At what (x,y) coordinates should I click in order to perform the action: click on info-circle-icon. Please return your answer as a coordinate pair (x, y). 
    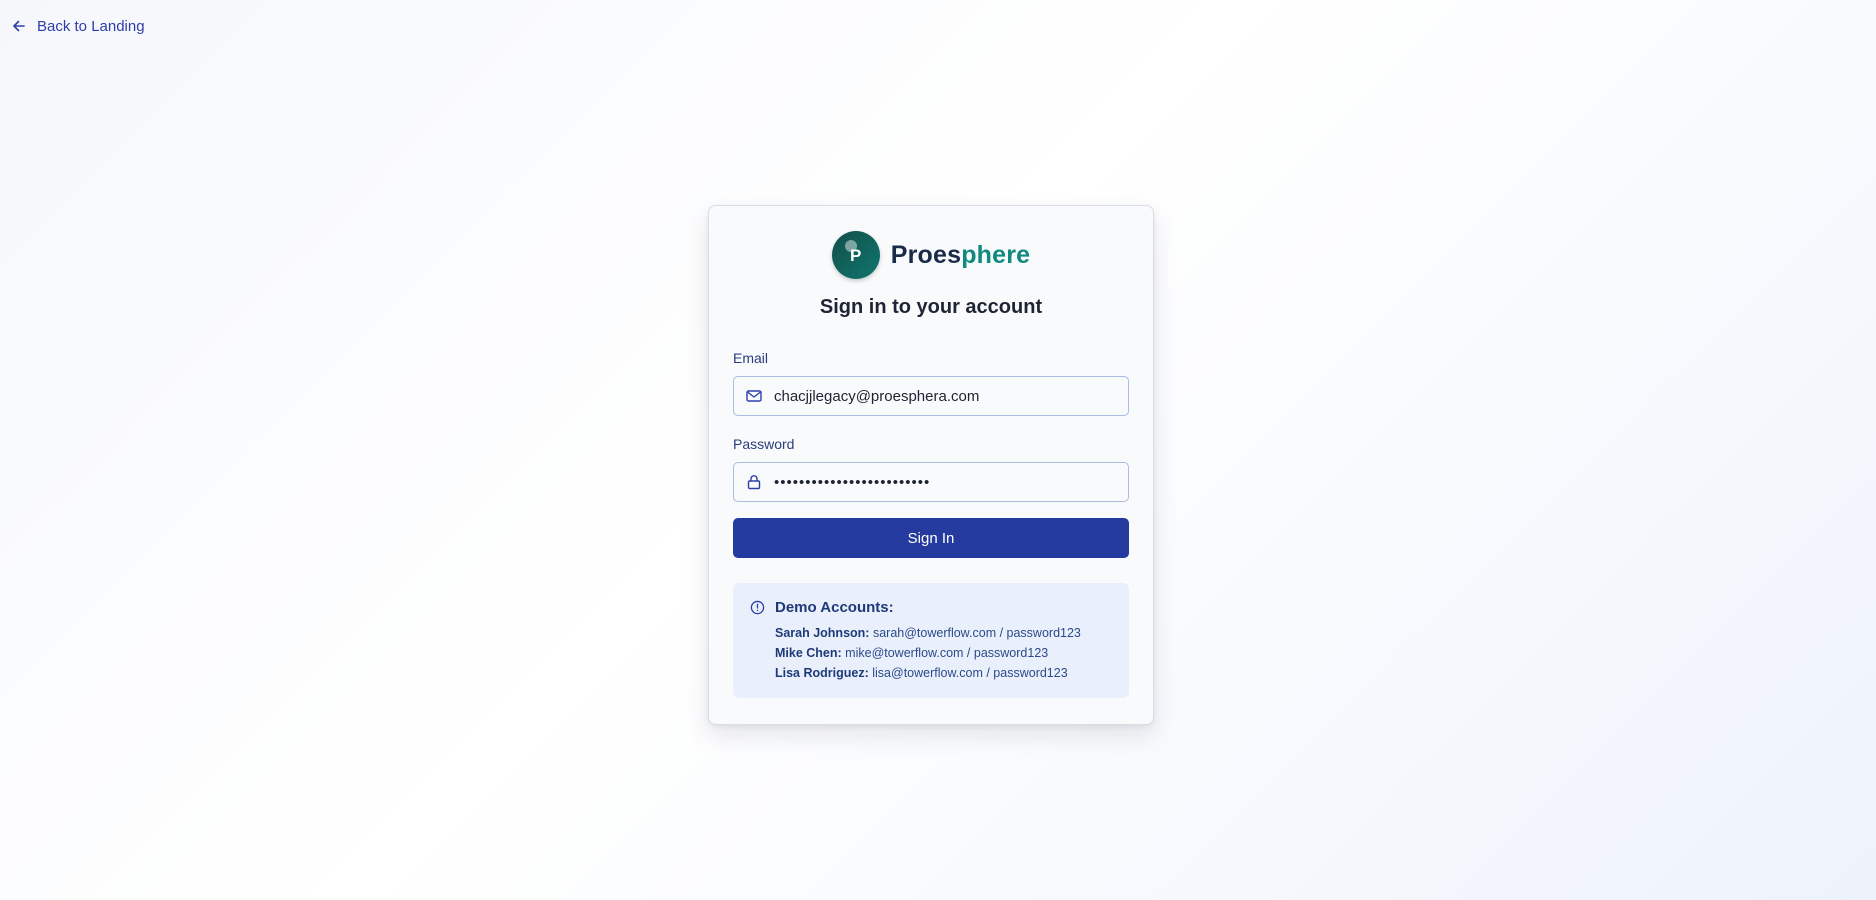
    Looking at the image, I should click on (757, 607).